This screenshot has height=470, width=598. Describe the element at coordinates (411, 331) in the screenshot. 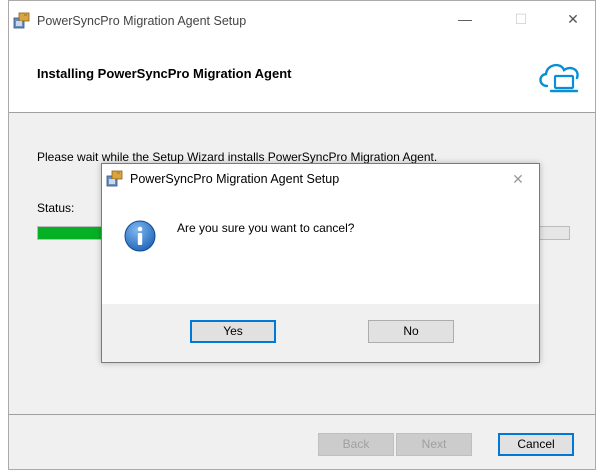

I see `no-button: No` at that location.